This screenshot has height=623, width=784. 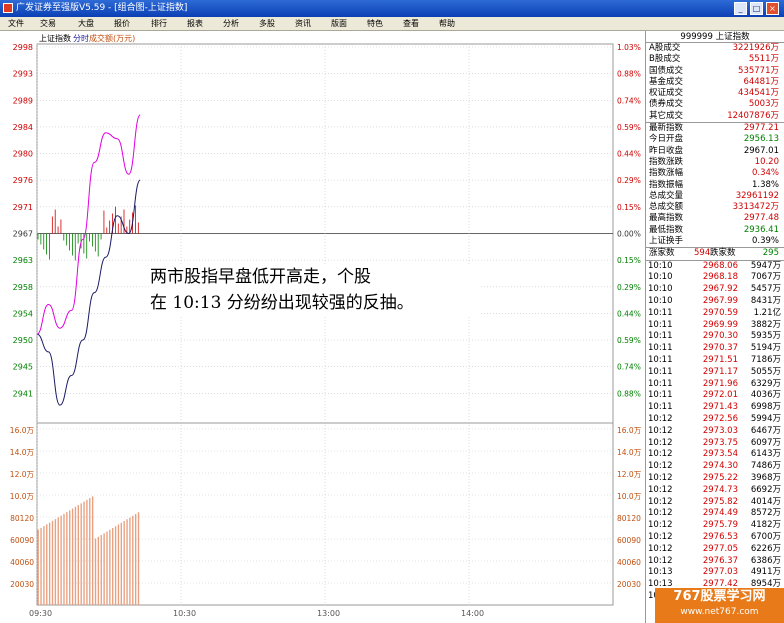 I want to click on menu-report: 报表, so click(x=195, y=23).